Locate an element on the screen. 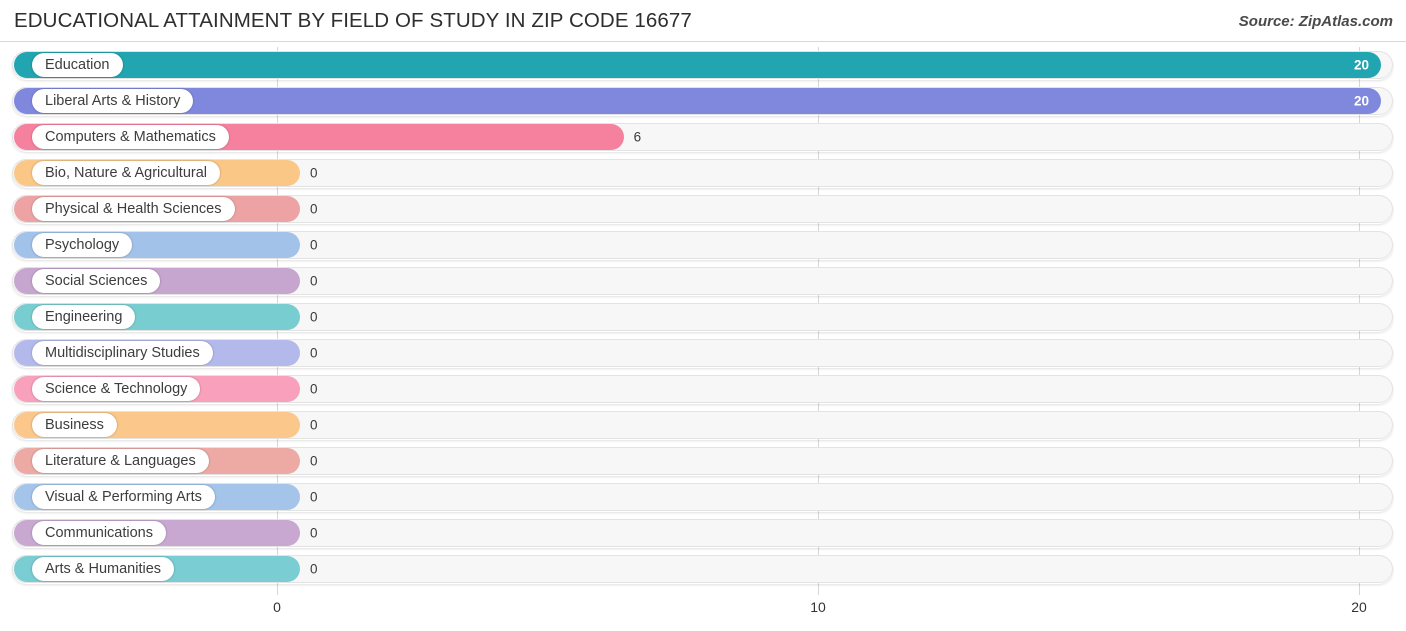 This screenshot has height=631, width=1406. chart-row: 0 Visual & Performing Arts is located at coordinates (703, 497).